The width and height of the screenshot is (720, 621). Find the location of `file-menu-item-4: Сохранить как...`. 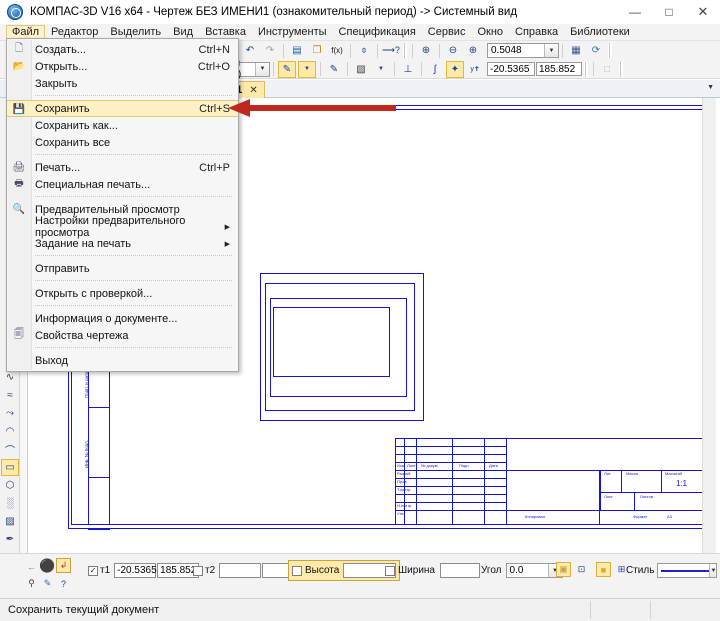

file-menu-item-4: Сохранить как... is located at coordinates (122, 125).